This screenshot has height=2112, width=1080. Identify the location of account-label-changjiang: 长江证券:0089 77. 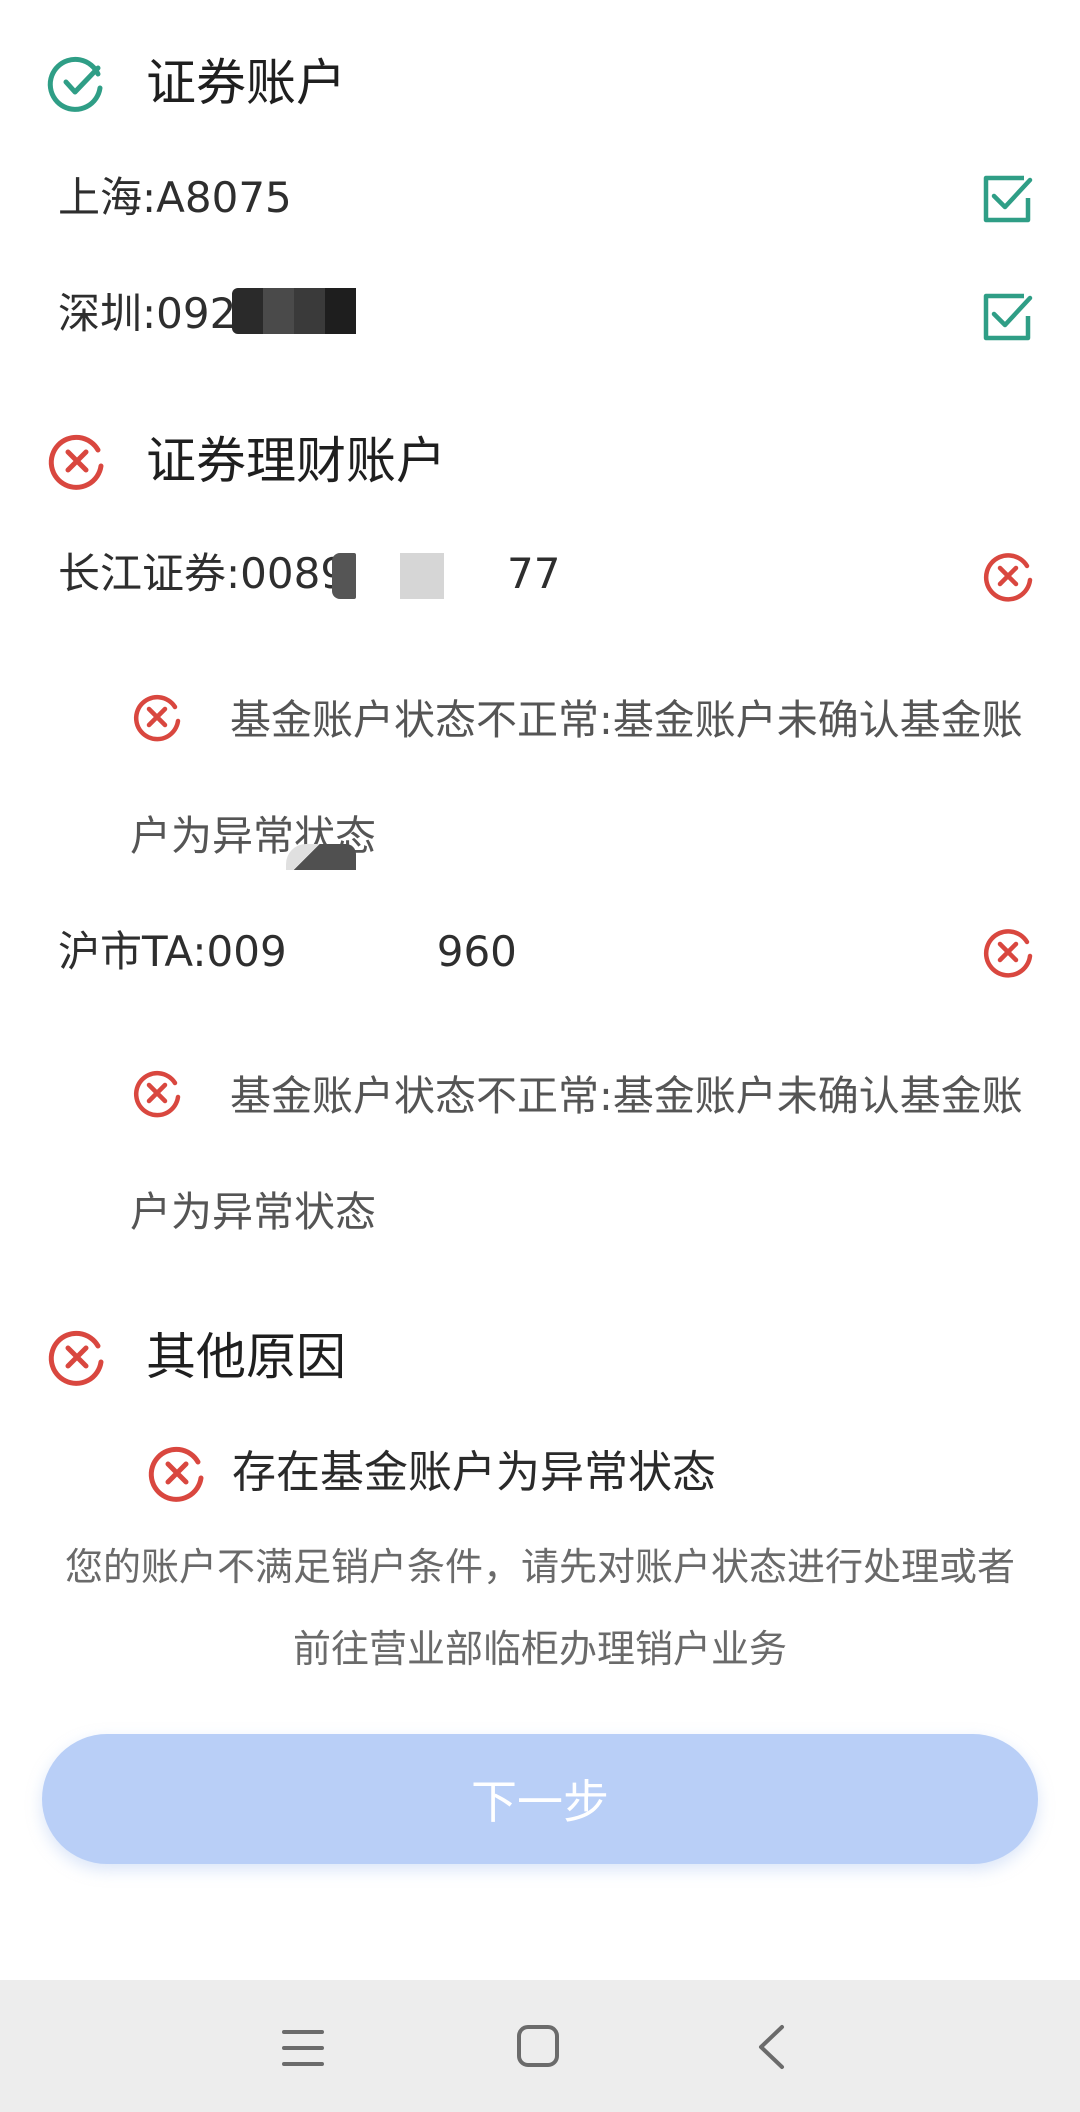
(309, 574).